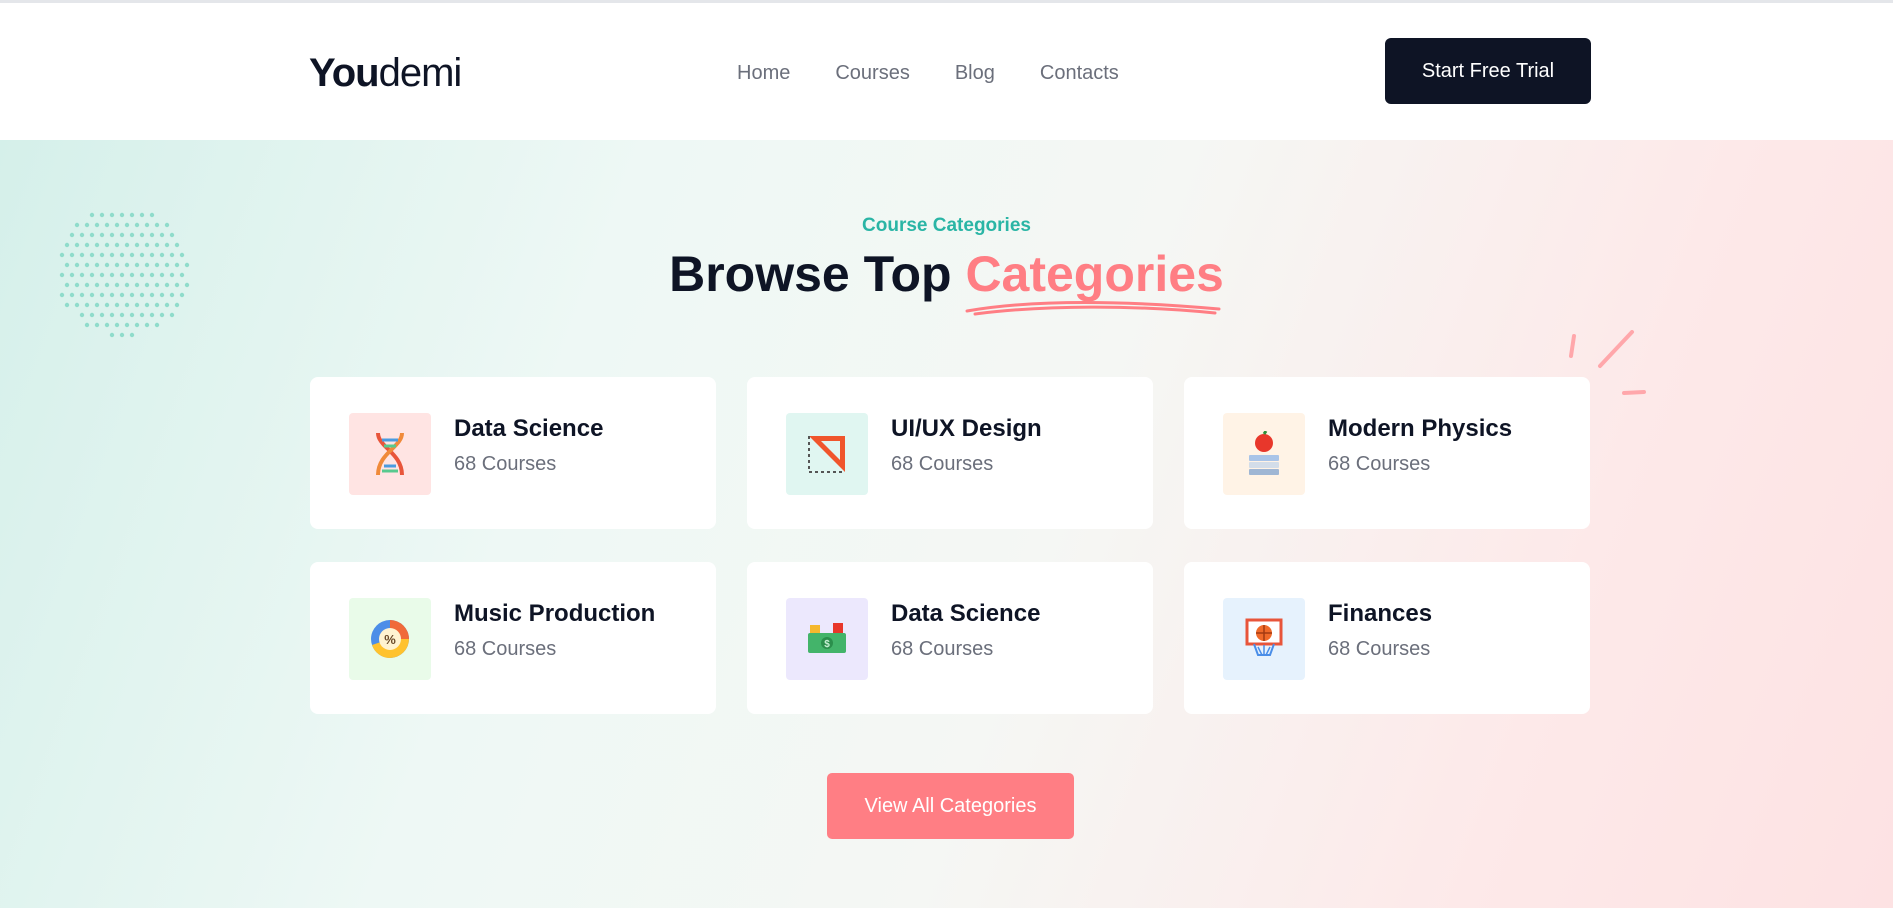  Describe the element at coordinates (344, 73) in the screenshot. I see `logo-bold: You` at that location.